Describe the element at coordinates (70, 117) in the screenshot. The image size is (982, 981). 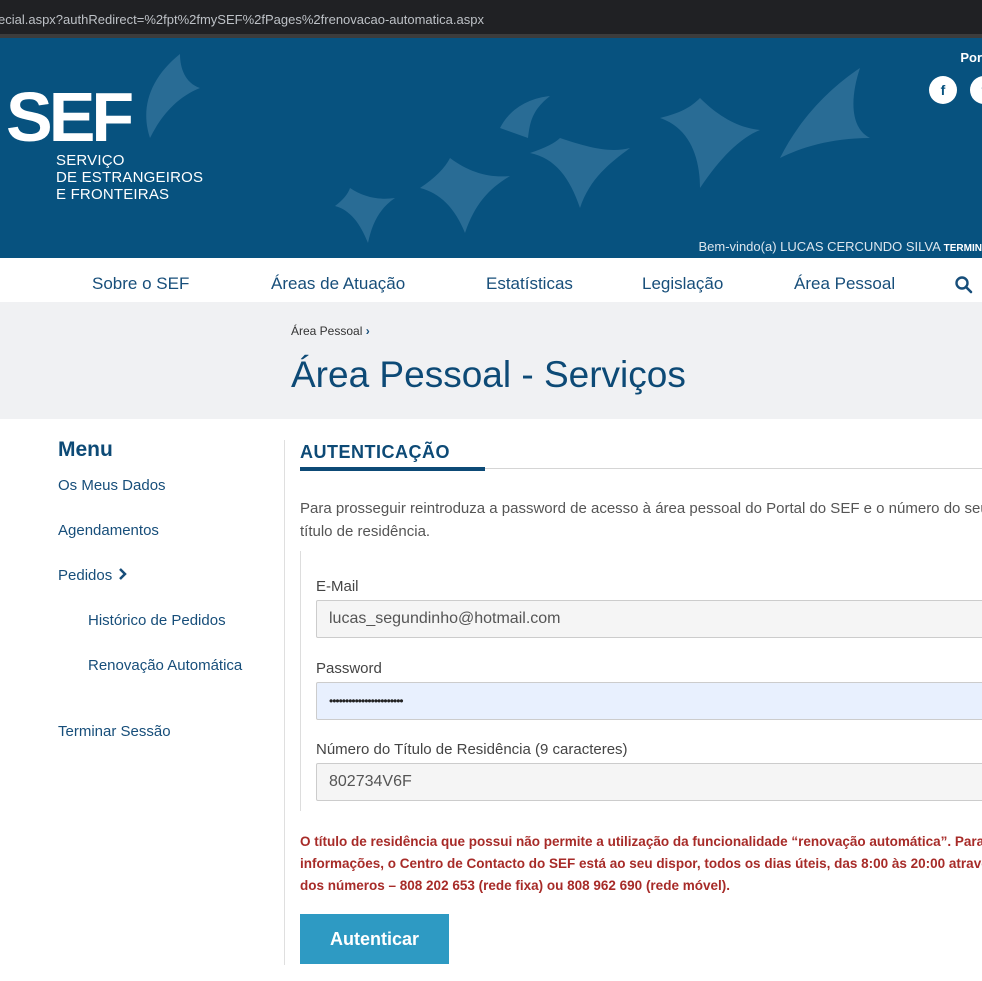
I see `logo-mark: SEF` at that location.